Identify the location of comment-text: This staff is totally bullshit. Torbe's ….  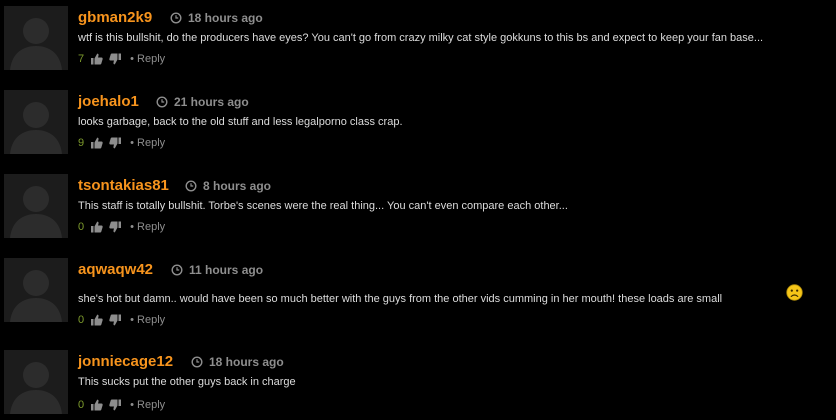
(323, 206).